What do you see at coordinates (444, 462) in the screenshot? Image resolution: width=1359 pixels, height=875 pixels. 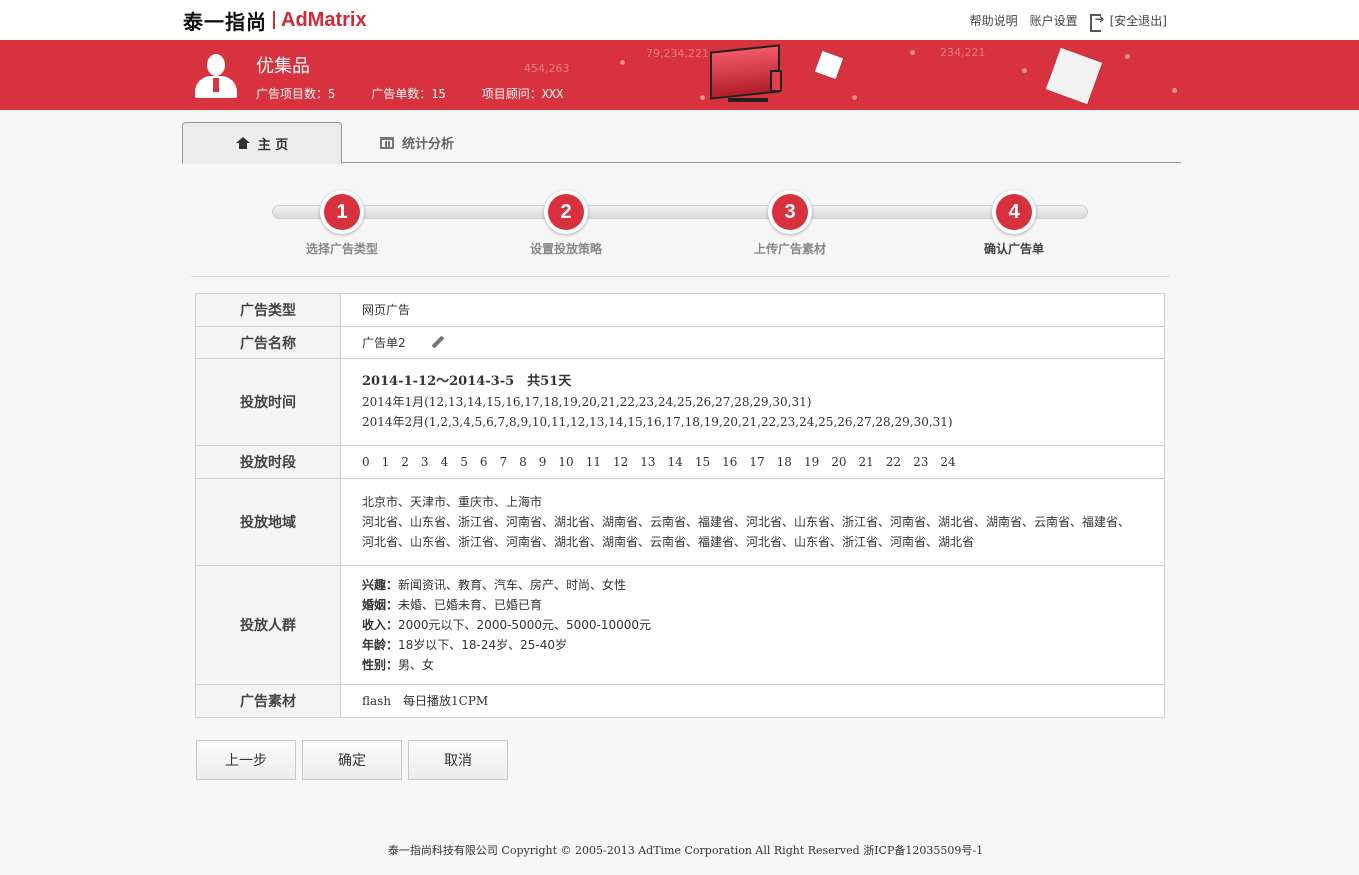 I see `hour-value: 4` at bounding box center [444, 462].